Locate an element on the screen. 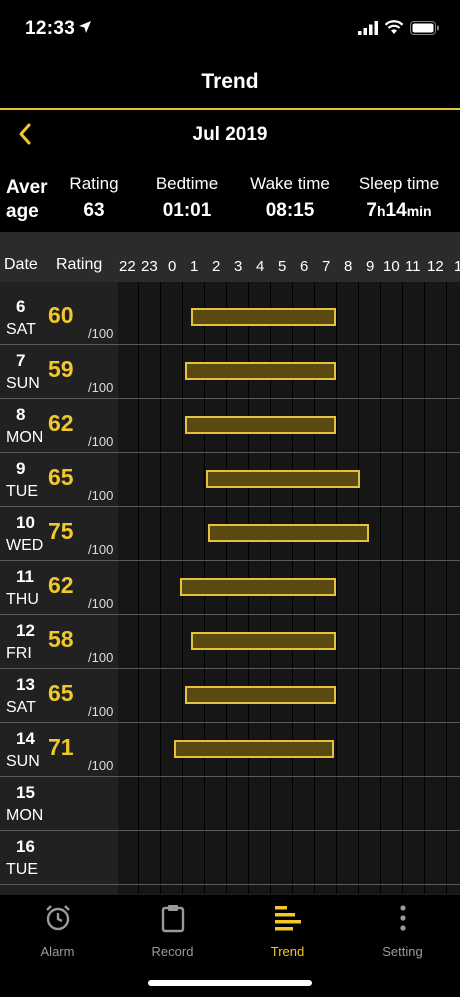 The width and height of the screenshot is (460, 997). tab-setting: Setting is located at coordinates (402, 931).